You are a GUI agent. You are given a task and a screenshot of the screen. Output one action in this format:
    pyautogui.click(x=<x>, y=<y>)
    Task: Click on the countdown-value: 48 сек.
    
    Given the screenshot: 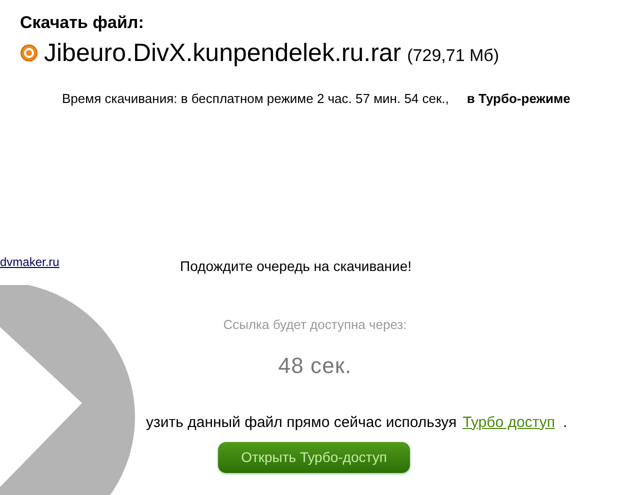 What is the action you would take?
    pyautogui.click(x=315, y=366)
    